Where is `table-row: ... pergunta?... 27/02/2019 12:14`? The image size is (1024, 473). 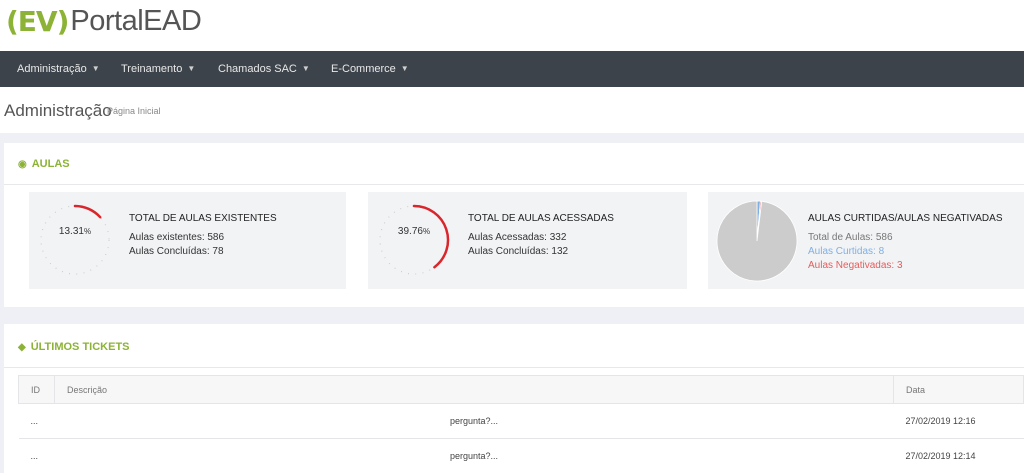 table-row: ... pergunta?... 27/02/2019 12:14 is located at coordinates (521, 455).